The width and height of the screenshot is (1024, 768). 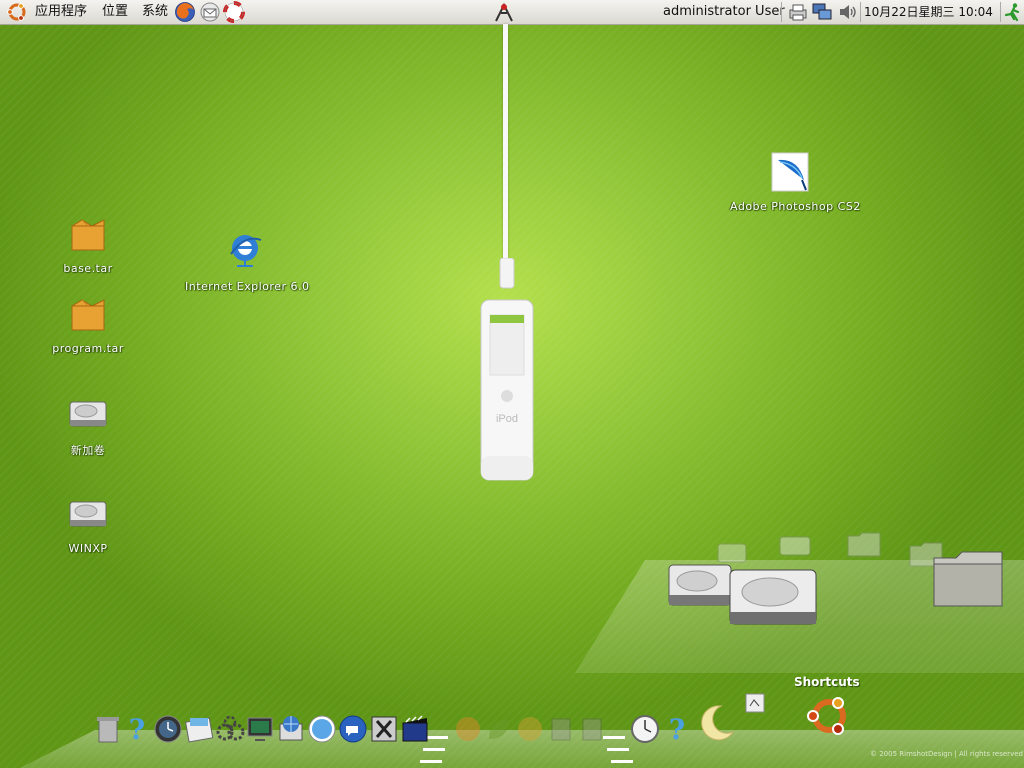 I want to click on desktop-icon-label: program.tar, so click(x=88, y=348).